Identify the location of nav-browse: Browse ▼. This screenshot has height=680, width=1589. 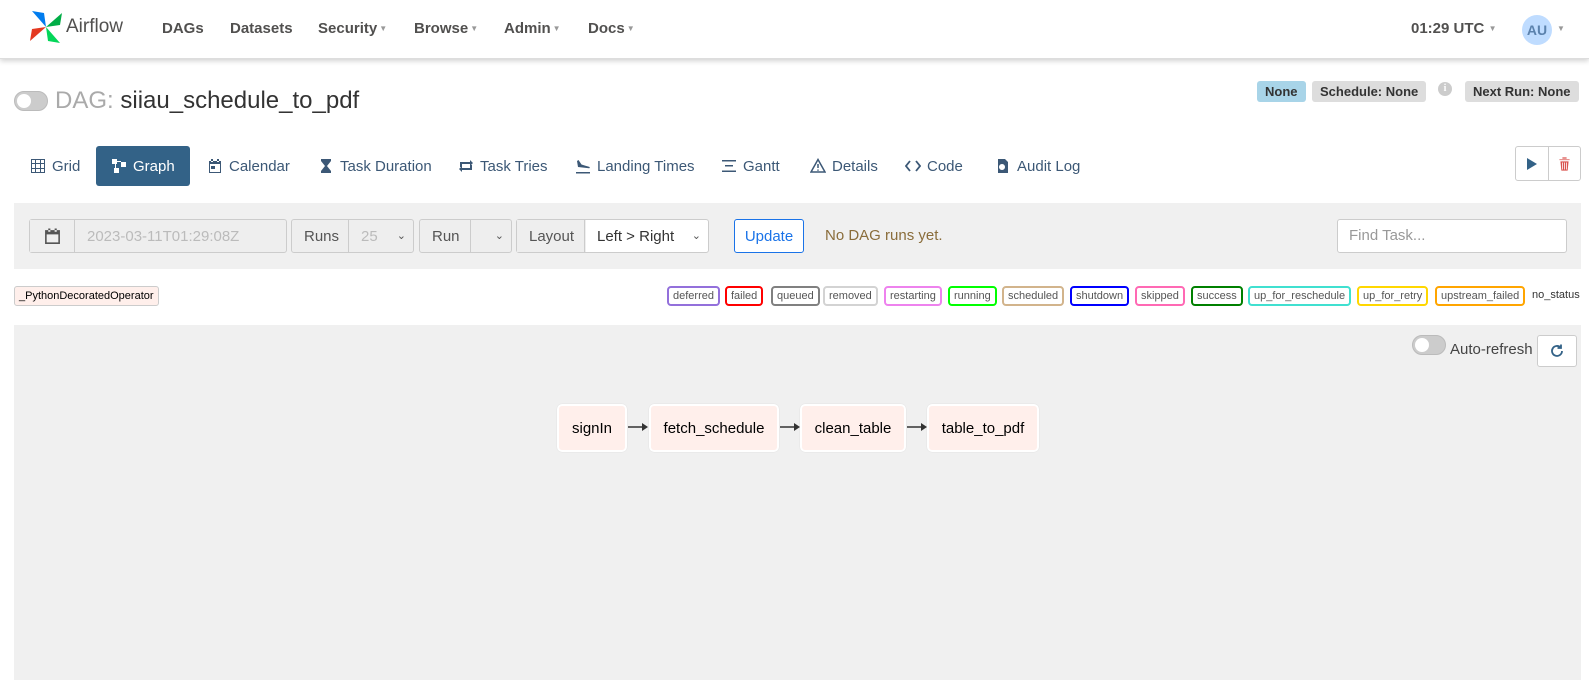
(446, 28).